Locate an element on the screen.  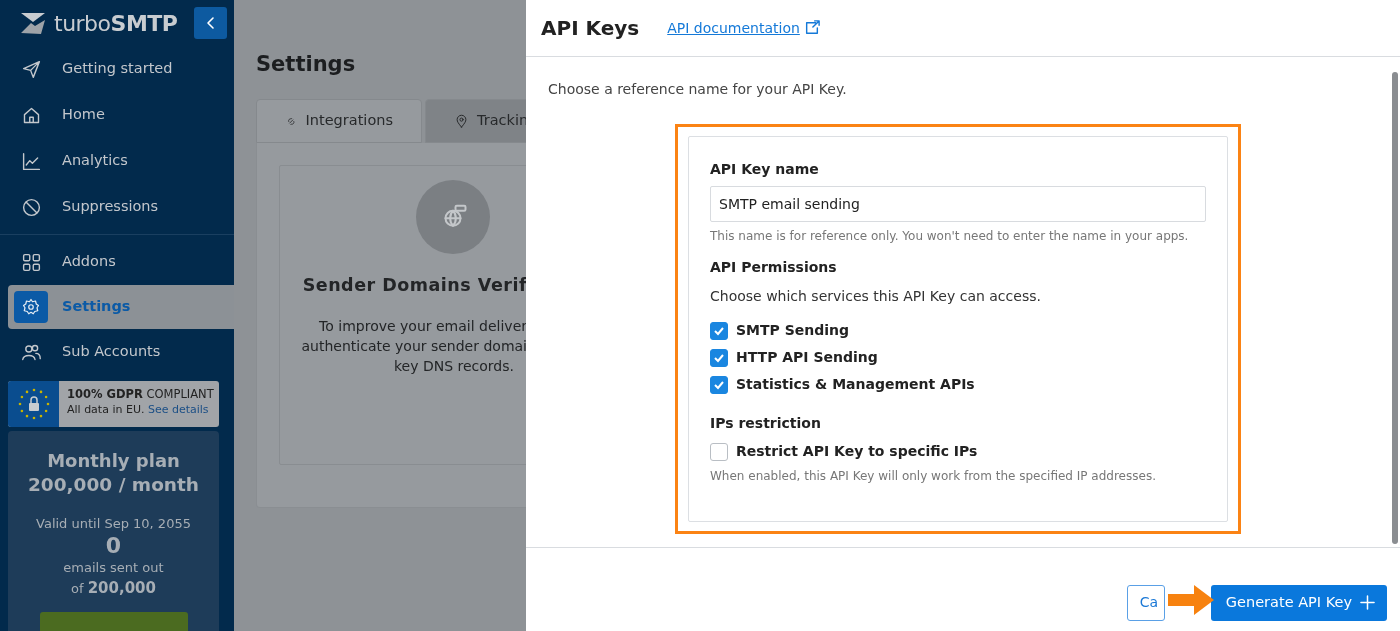
description-line: authenticate your sender domai is located at coordinates (413, 346).